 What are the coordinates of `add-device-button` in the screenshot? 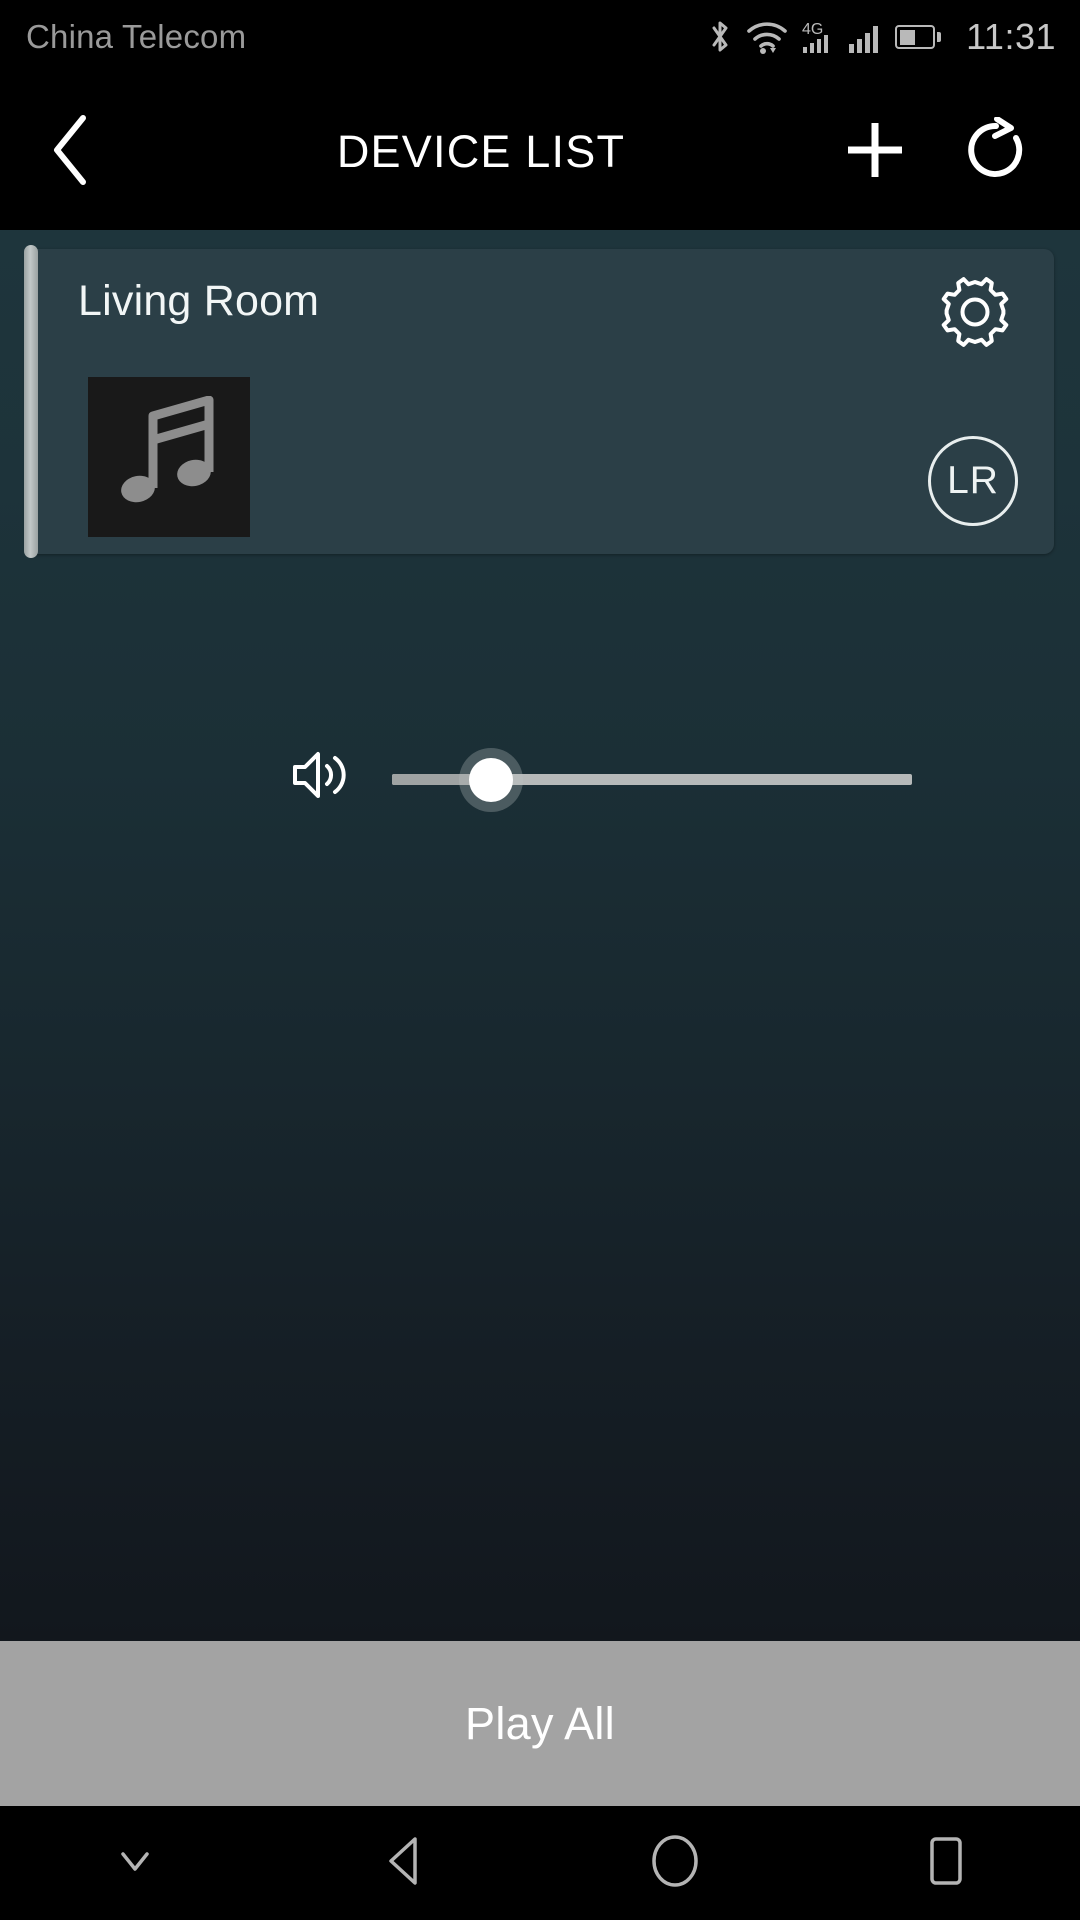 It's located at (875, 152).